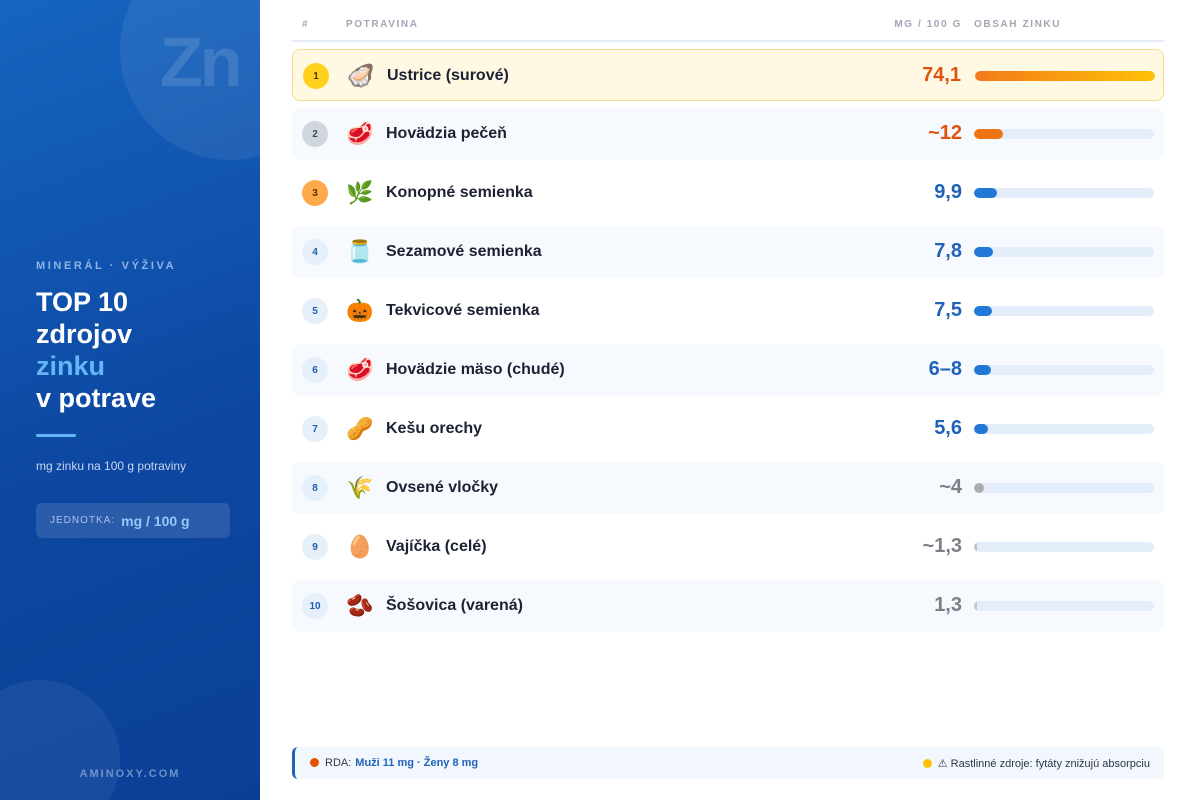 The height and width of the screenshot is (800, 1200). I want to click on rank-badge: 6, so click(315, 370).